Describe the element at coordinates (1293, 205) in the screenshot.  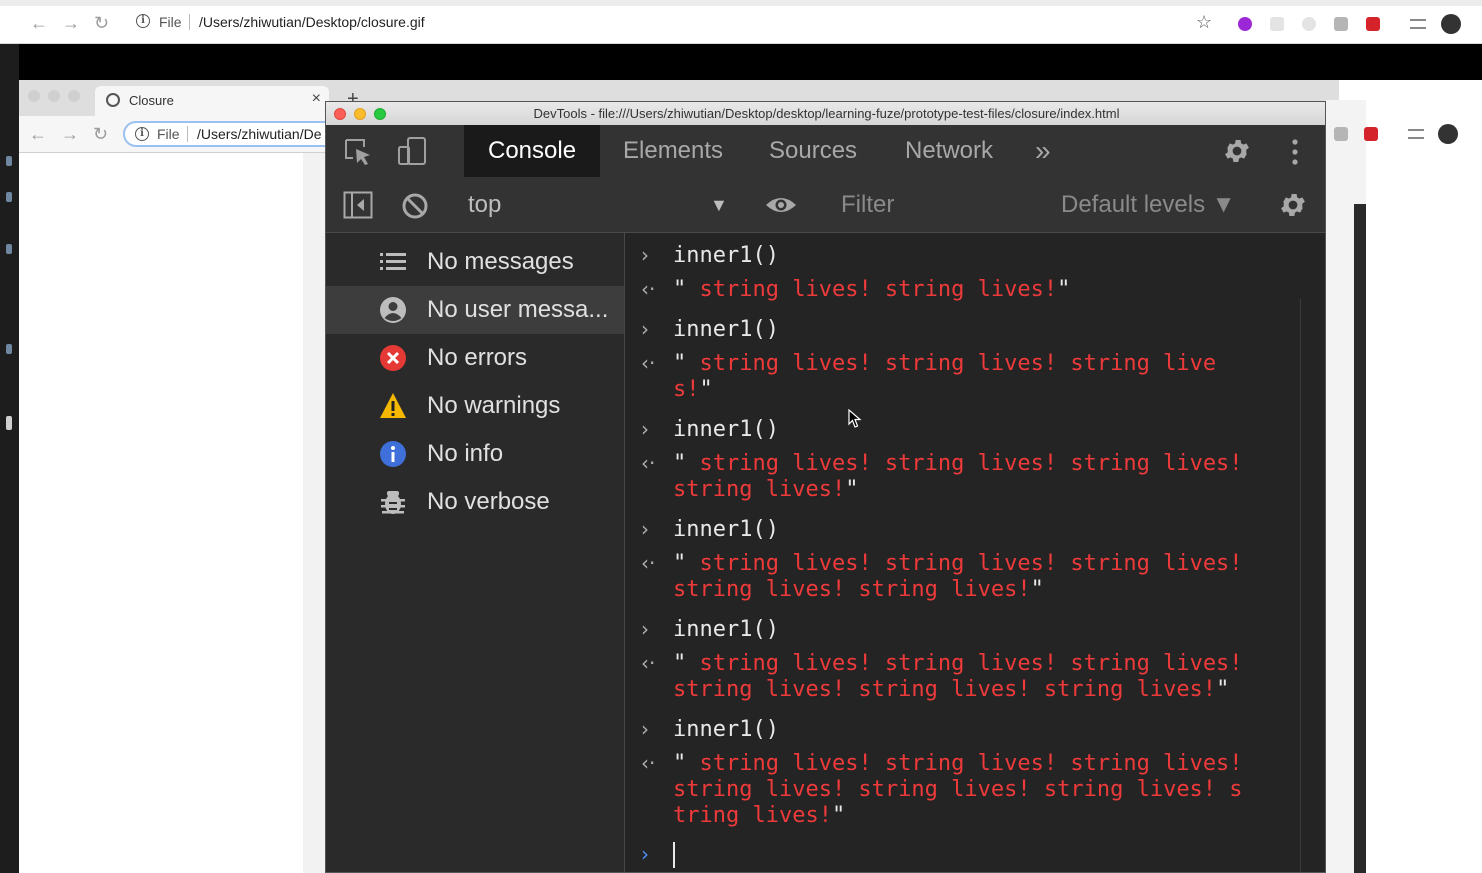
I see `console-settings-gear-icon` at that location.